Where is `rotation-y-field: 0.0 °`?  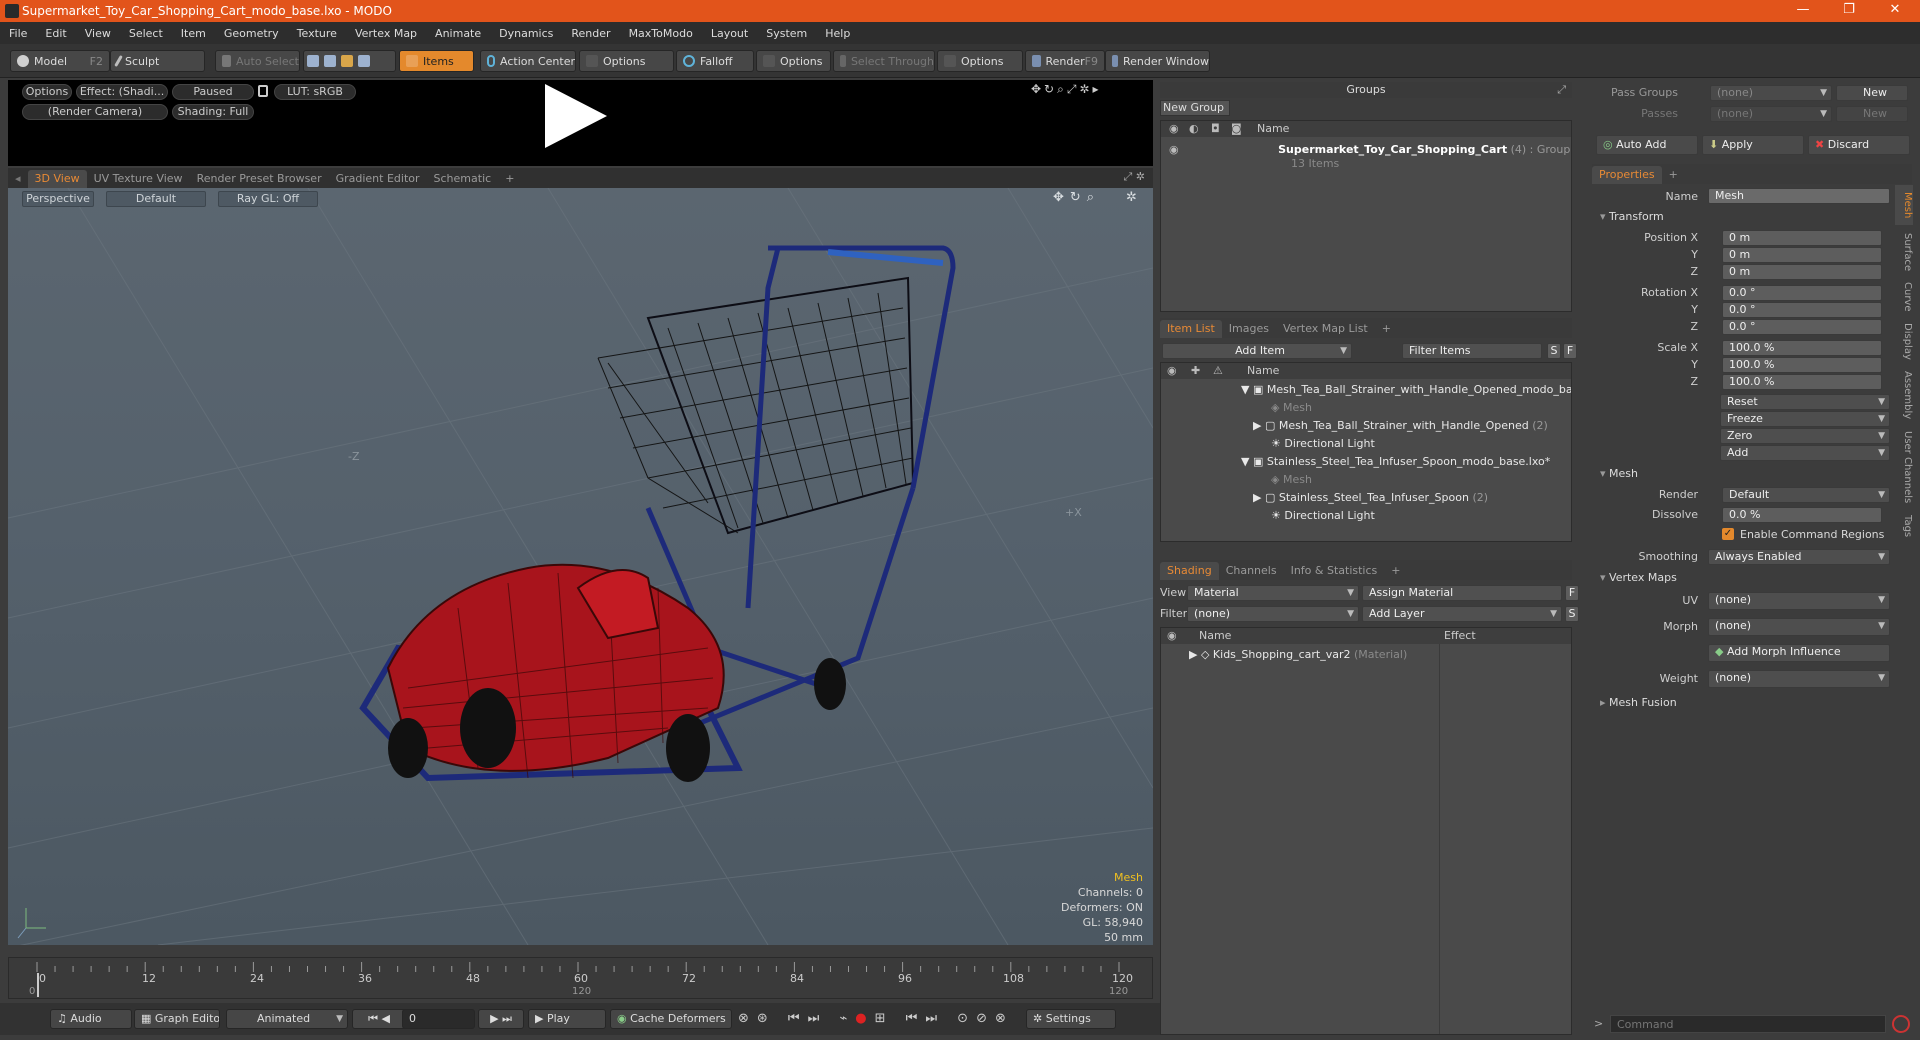
rotation-y-field: 0.0 ° is located at coordinates (1802, 310).